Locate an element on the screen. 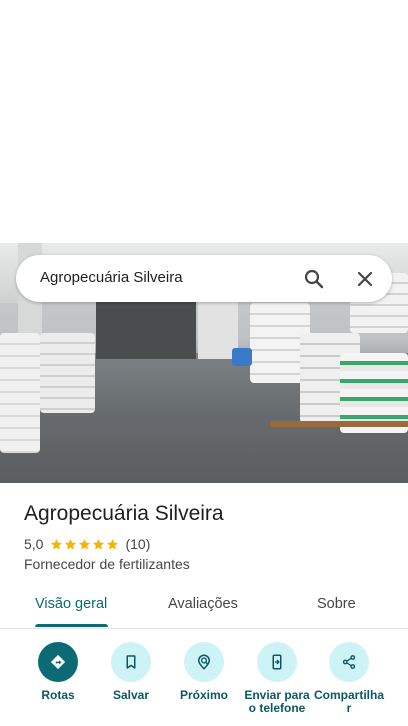 This screenshot has width=408, height=726. send-to-phone-button: Enviar para o telefone is located at coordinates (277, 678).